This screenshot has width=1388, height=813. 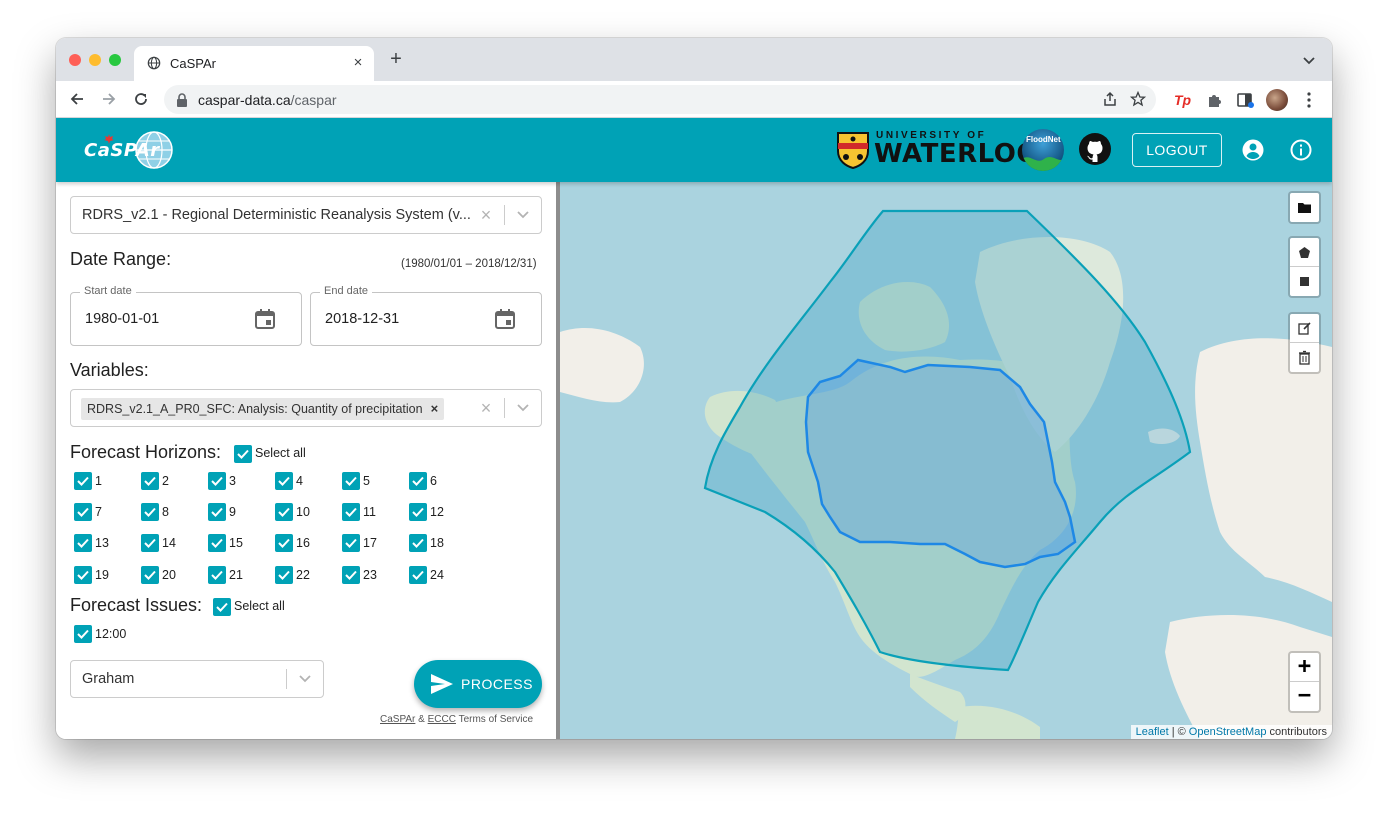 What do you see at coordinates (1138, 99) in the screenshot?
I see `star-icon` at bounding box center [1138, 99].